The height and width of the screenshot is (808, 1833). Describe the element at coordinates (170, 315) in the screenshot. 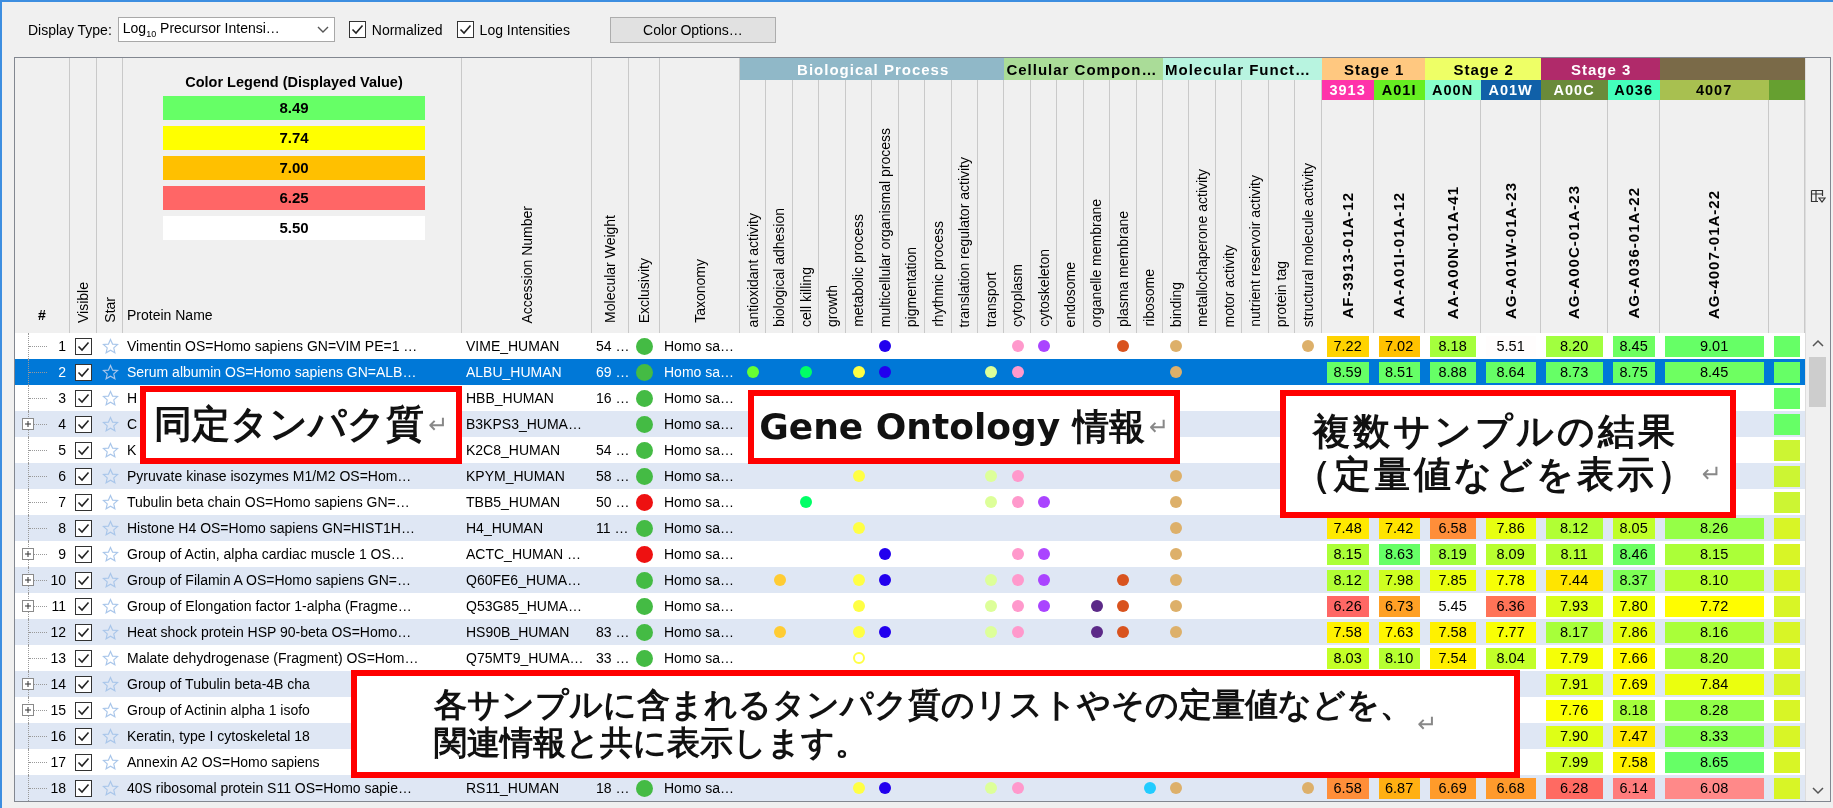

I see `column-header: Protein Name` at that location.